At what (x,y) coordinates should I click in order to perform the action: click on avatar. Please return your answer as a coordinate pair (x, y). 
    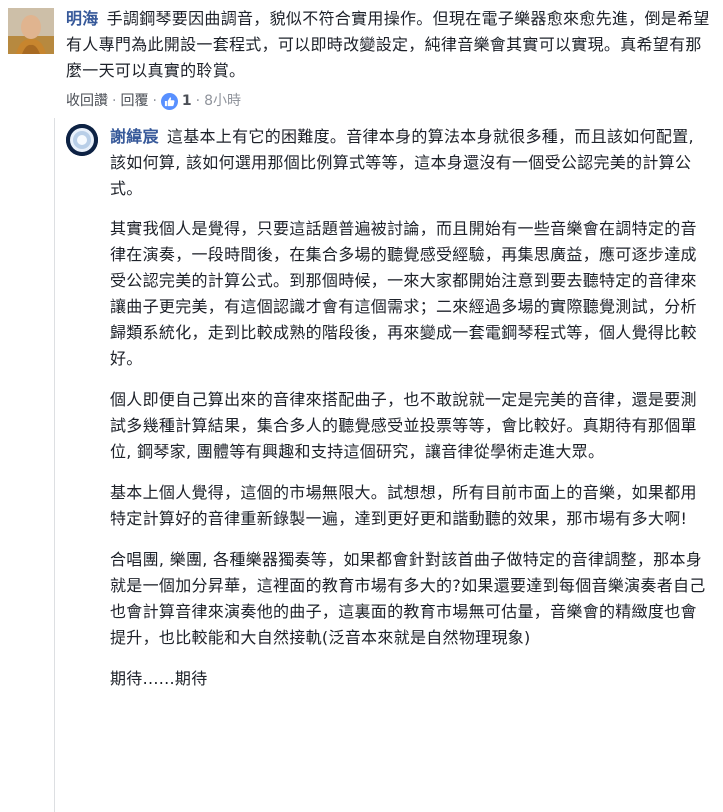
    Looking at the image, I should click on (31, 31).